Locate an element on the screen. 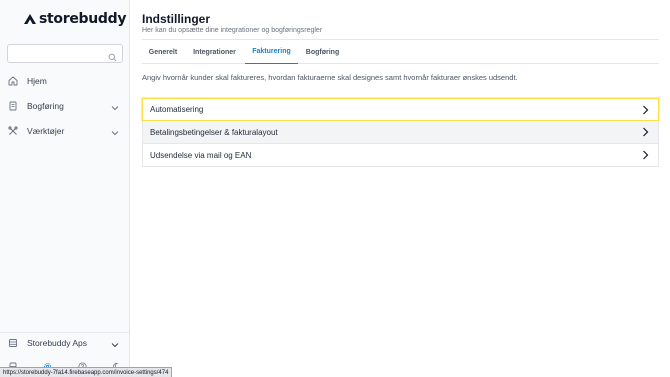 Image resolution: width=670 pixels, height=377 pixels. sidebar-item-vaerktojer: Værktøjer is located at coordinates (64, 131).